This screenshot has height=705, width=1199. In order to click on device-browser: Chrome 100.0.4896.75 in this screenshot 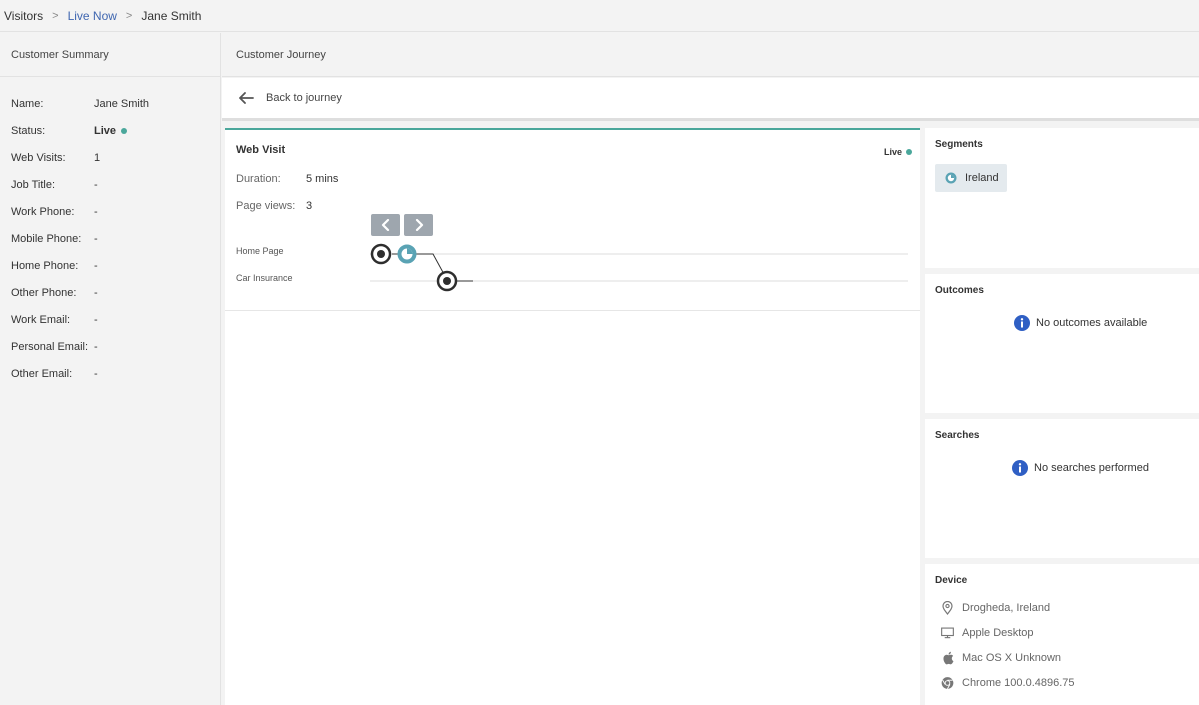, I will do `click(1008, 682)`.